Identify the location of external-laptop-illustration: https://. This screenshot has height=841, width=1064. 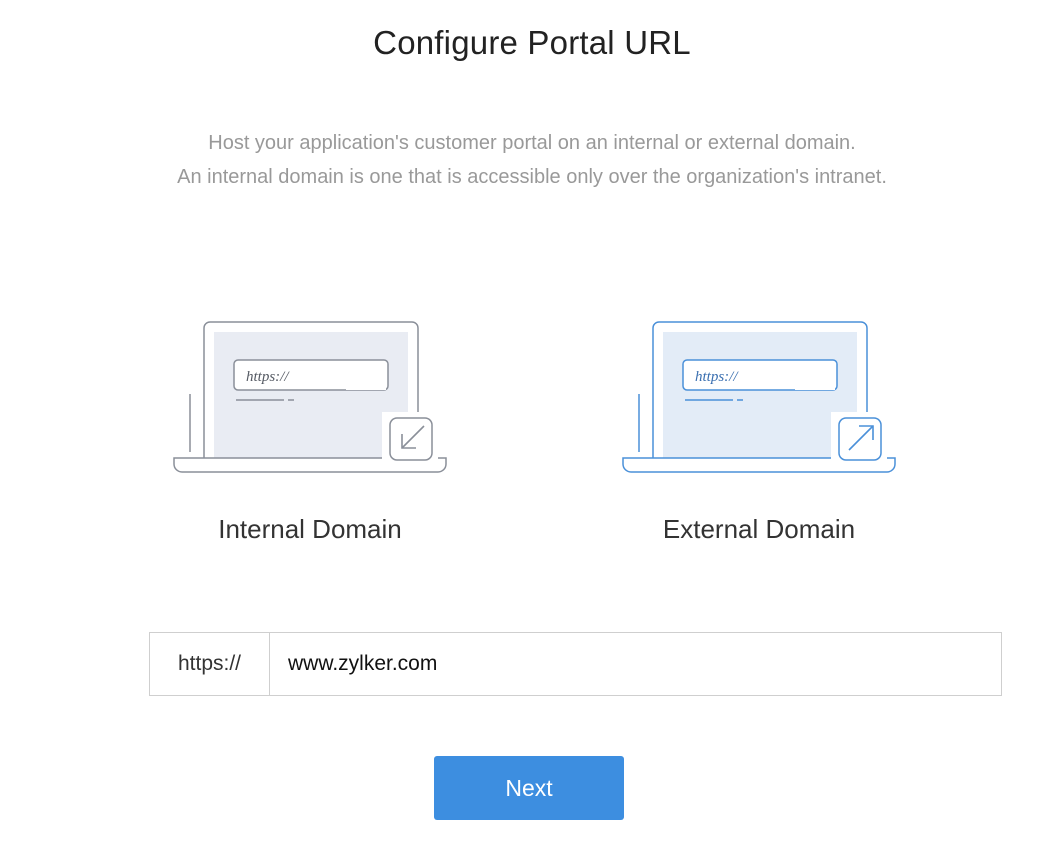
(759, 397).